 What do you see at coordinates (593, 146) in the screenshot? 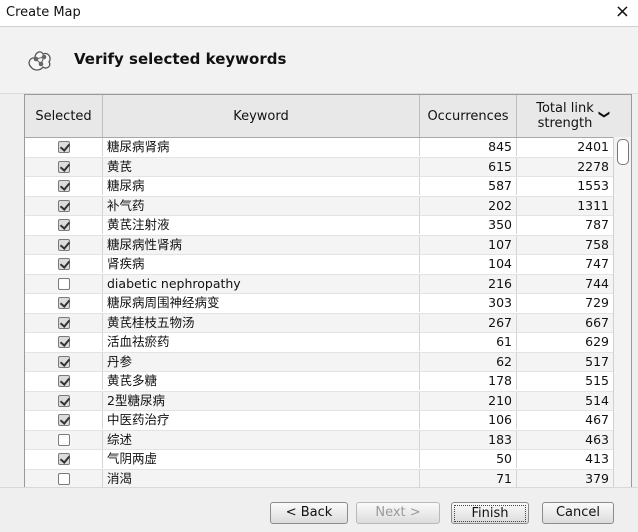
I see `total-link-strength-cell: 2401` at bounding box center [593, 146].